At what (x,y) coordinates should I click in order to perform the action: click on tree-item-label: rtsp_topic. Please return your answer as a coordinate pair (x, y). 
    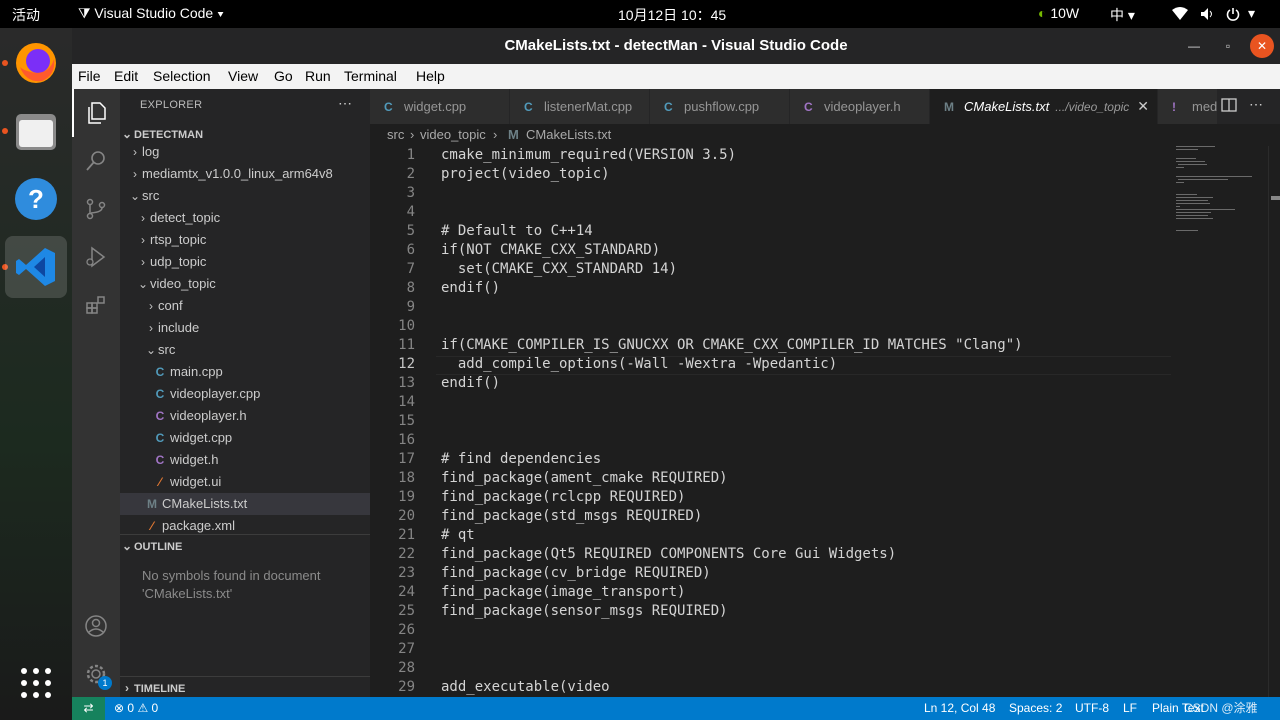
    Looking at the image, I should click on (178, 239).